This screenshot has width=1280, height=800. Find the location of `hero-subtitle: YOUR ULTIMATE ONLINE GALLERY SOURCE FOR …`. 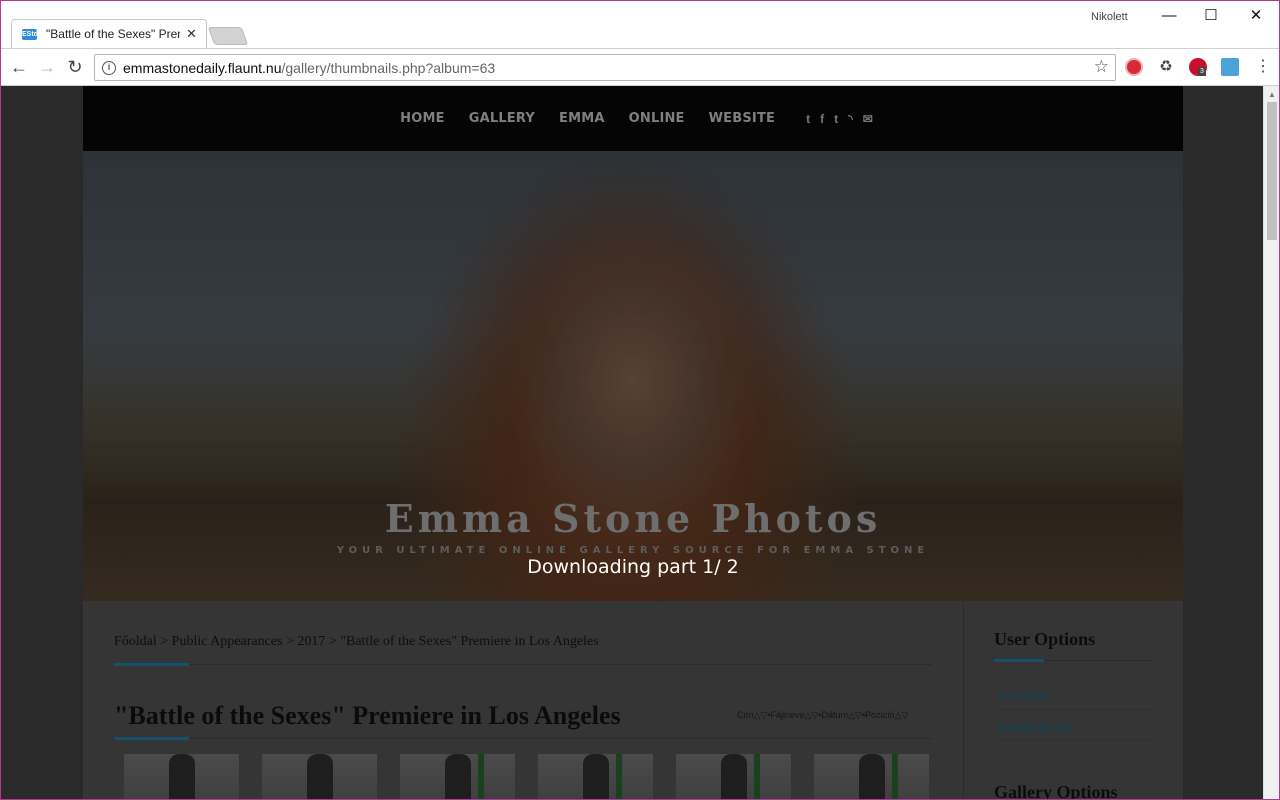

hero-subtitle: YOUR ULTIMATE ONLINE GALLERY SOURCE FOR … is located at coordinates (633, 550).